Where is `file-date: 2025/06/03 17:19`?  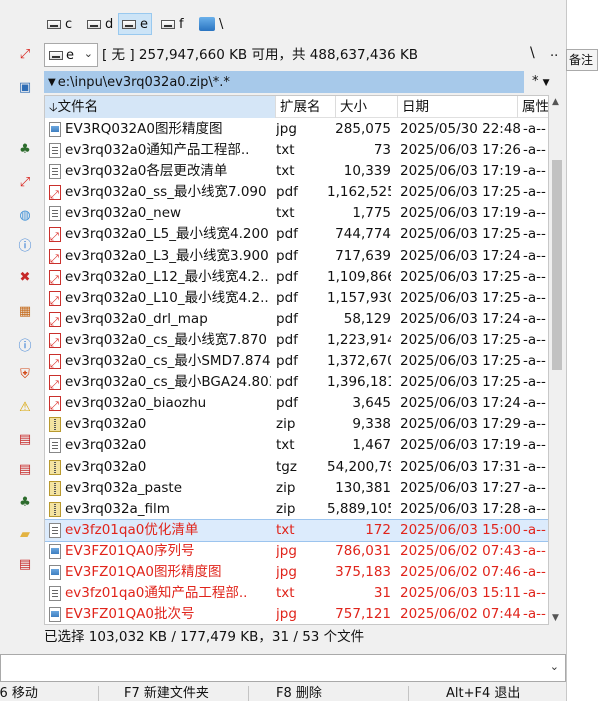
file-date: 2025/06/03 17:19 is located at coordinates (460, 171).